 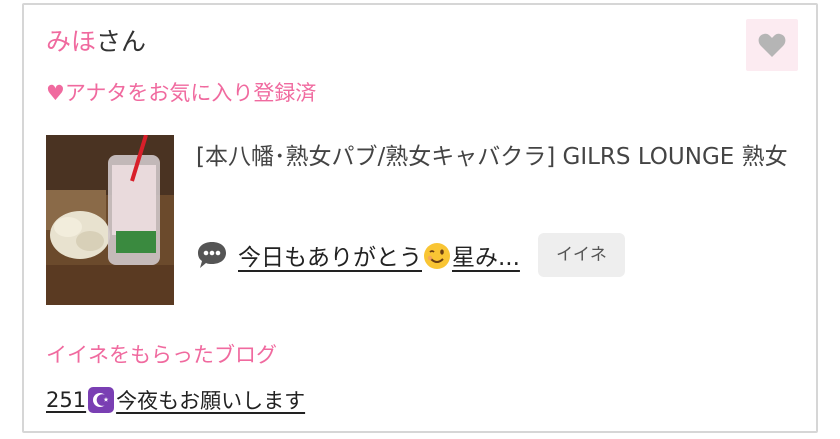 I want to click on blog-thumbnail, so click(x=110, y=220).